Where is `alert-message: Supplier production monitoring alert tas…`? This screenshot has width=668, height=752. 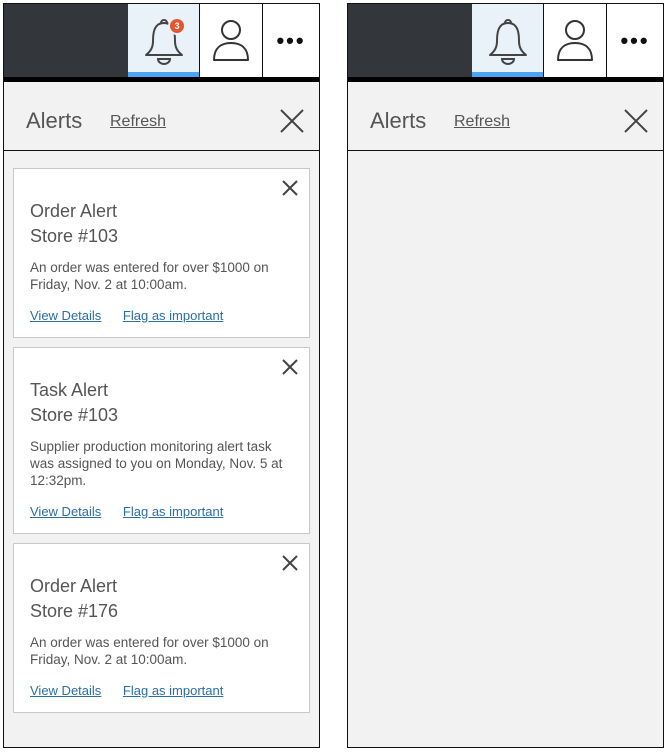
alert-message: Supplier production monitoring alert tas… is located at coordinates (156, 463).